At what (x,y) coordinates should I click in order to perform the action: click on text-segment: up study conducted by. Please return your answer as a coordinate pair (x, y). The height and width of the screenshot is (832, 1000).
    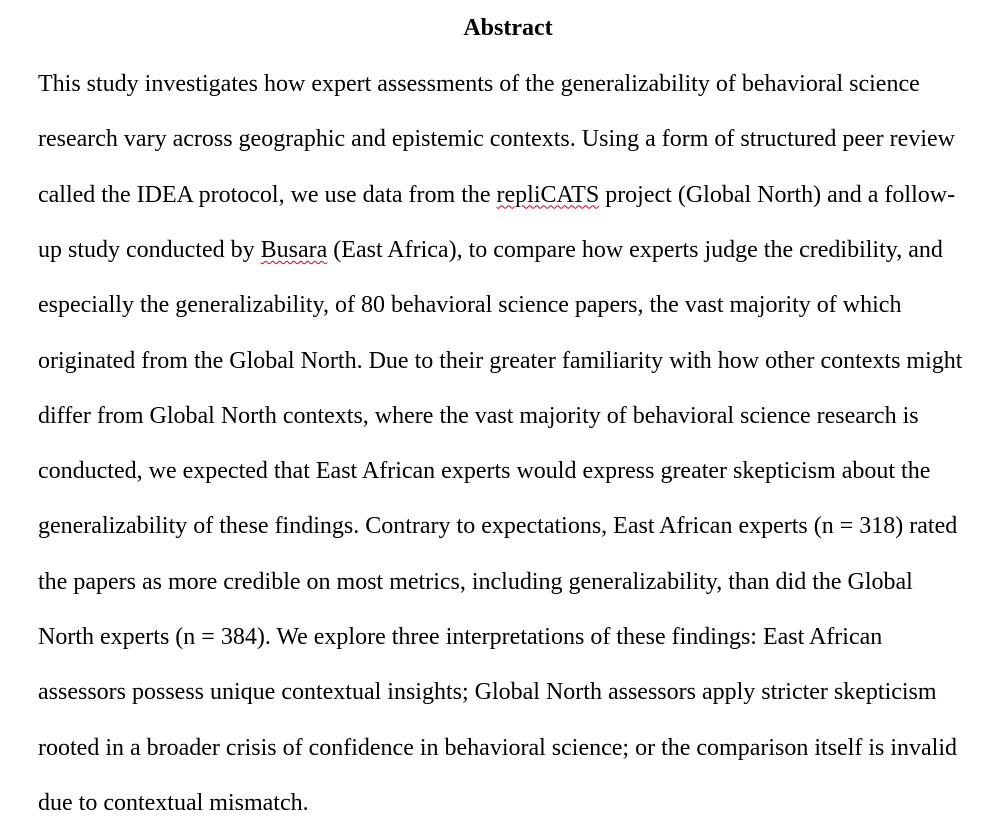
    Looking at the image, I should click on (149, 249).